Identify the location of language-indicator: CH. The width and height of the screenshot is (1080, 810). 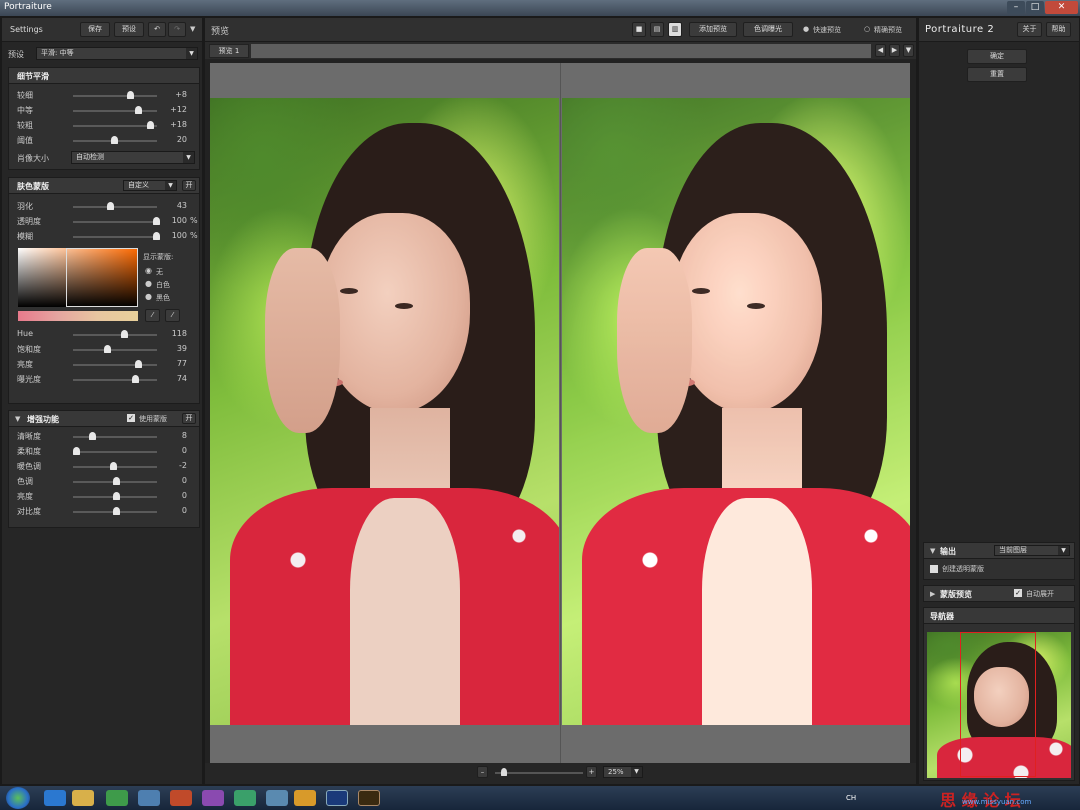
(851, 798).